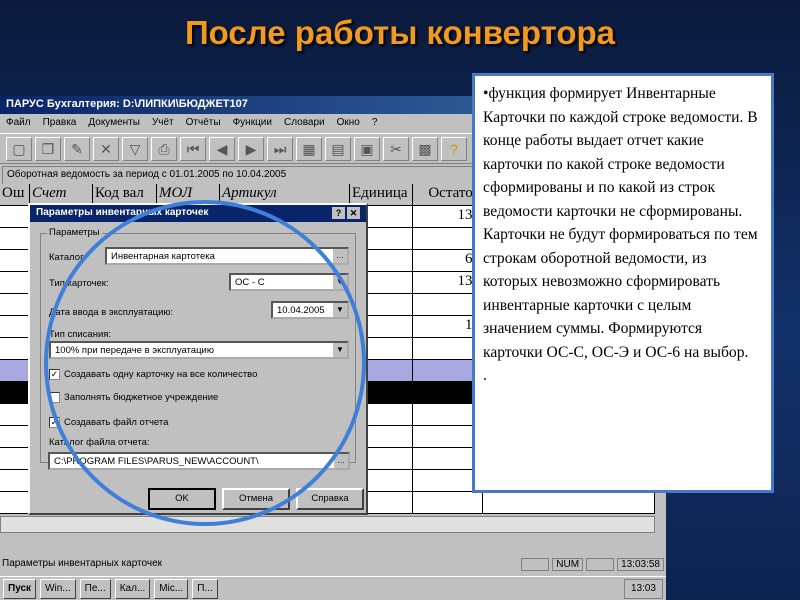  What do you see at coordinates (367, 149) in the screenshot?
I see `window-icon: ▣` at bounding box center [367, 149].